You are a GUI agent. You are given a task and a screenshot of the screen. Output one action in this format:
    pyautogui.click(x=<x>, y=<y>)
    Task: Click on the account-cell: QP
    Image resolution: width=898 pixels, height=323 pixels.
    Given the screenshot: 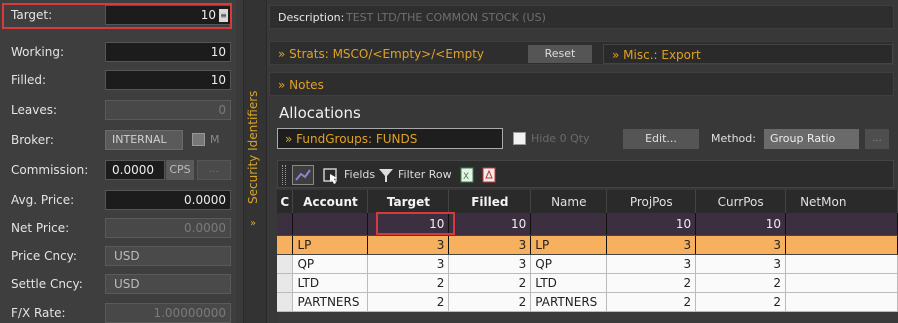 What is the action you would take?
    pyautogui.click(x=330, y=264)
    